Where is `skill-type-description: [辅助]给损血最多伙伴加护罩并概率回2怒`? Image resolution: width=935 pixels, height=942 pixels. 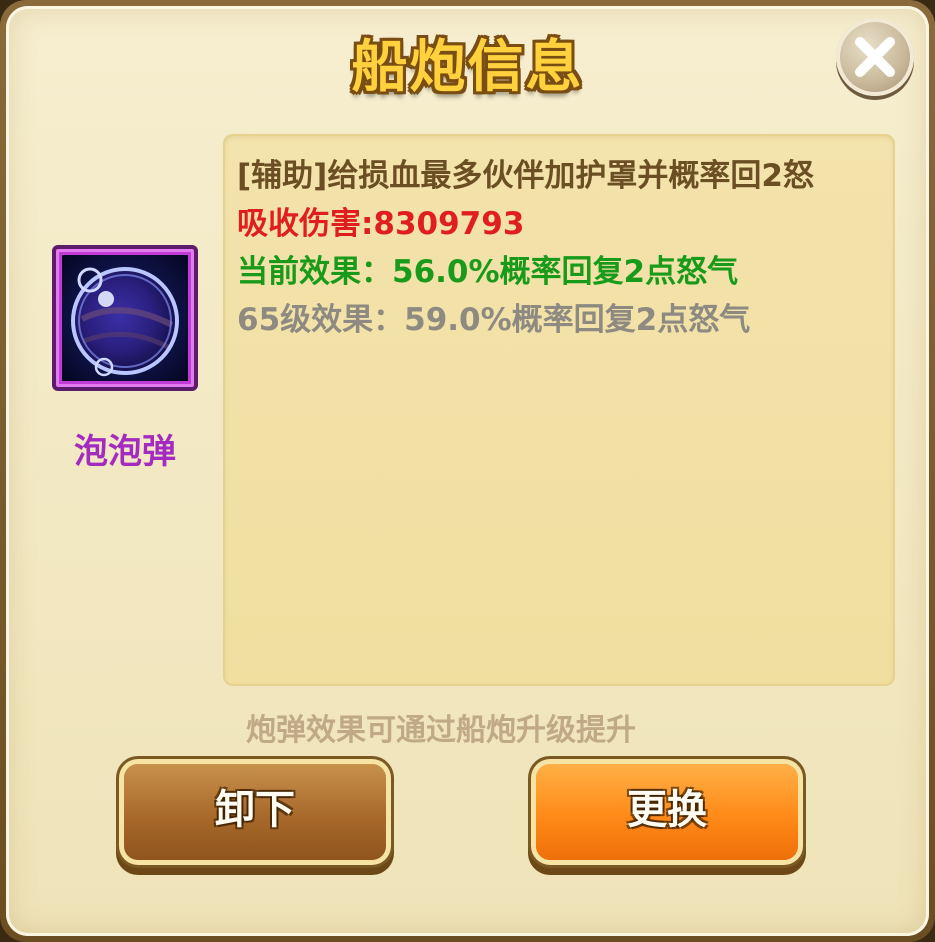
skill-type-description: [辅助]给损血最多伙伴加护罩并概率回2怒 is located at coordinates (525, 176).